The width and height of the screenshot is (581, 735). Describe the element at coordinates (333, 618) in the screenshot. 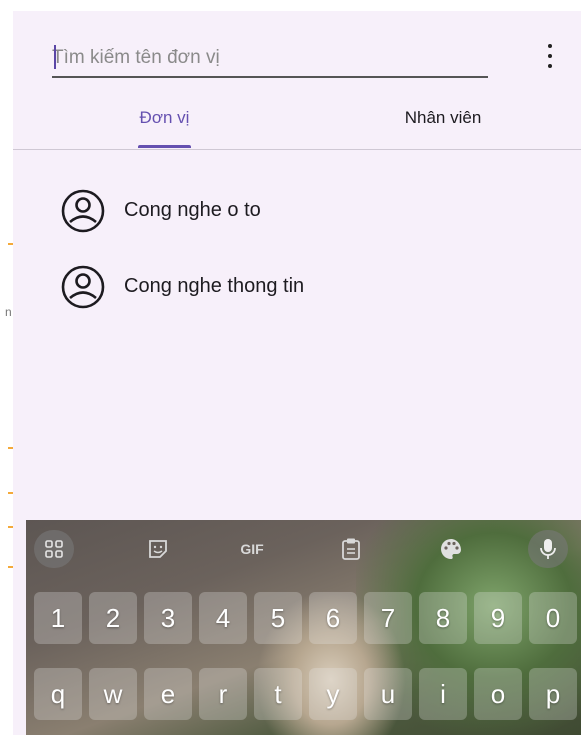

I see `key-6: 6` at that location.